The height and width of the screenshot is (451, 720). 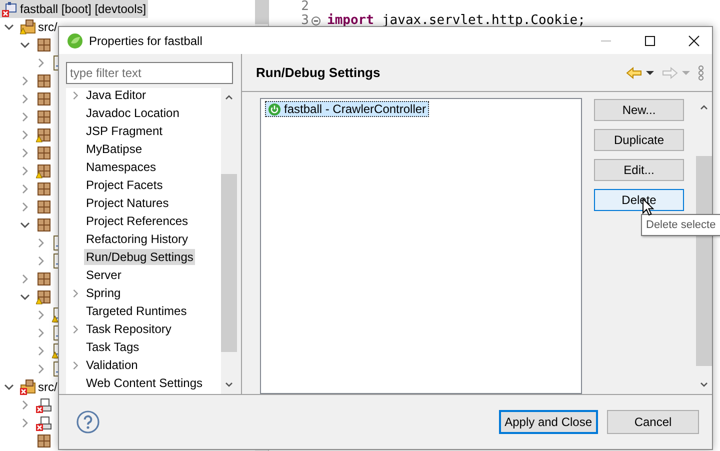 What do you see at coordinates (304, 21) in the screenshot?
I see `line-number: 3` at bounding box center [304, 21].